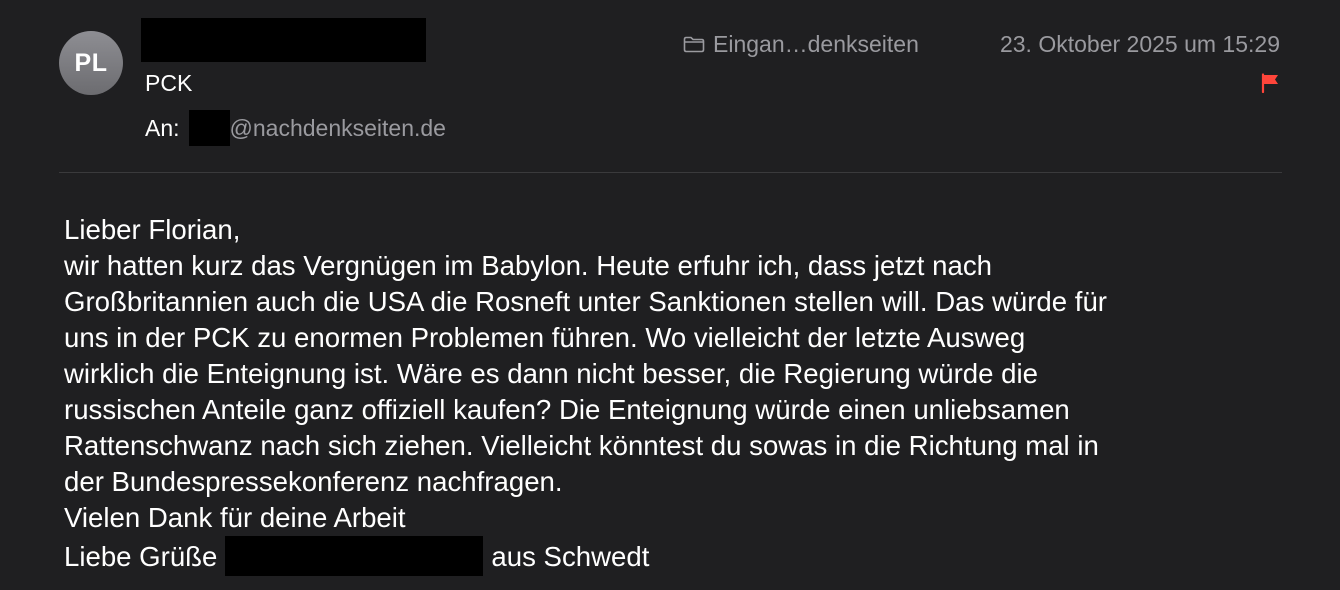  What do you see at coordinates (152, 229) in the screenshot?
I see `body-line: Lieber Florian,` at bounding box center [152, 229].